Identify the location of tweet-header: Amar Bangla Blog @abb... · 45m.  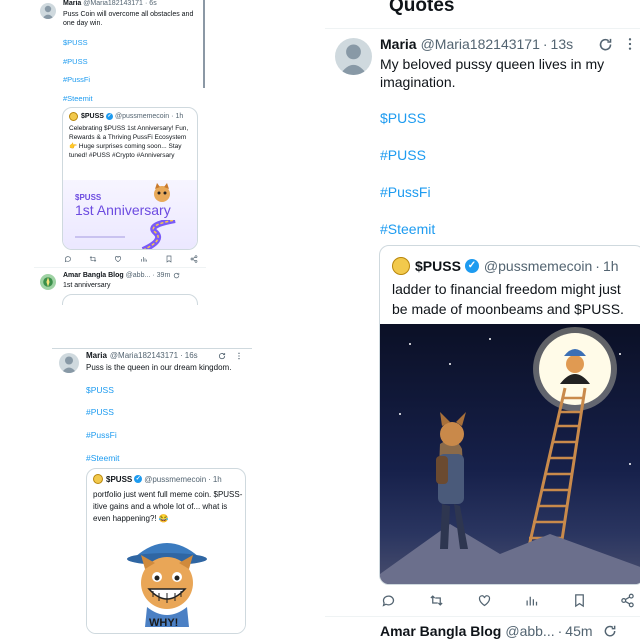
(498, 631).